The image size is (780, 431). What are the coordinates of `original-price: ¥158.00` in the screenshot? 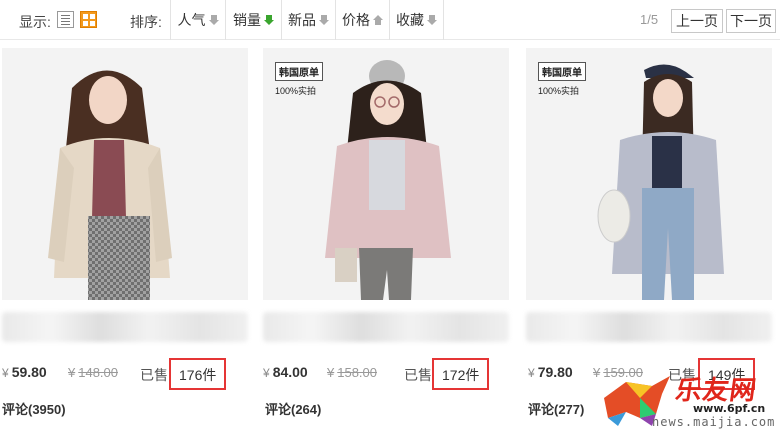 It's located at (352, 372).